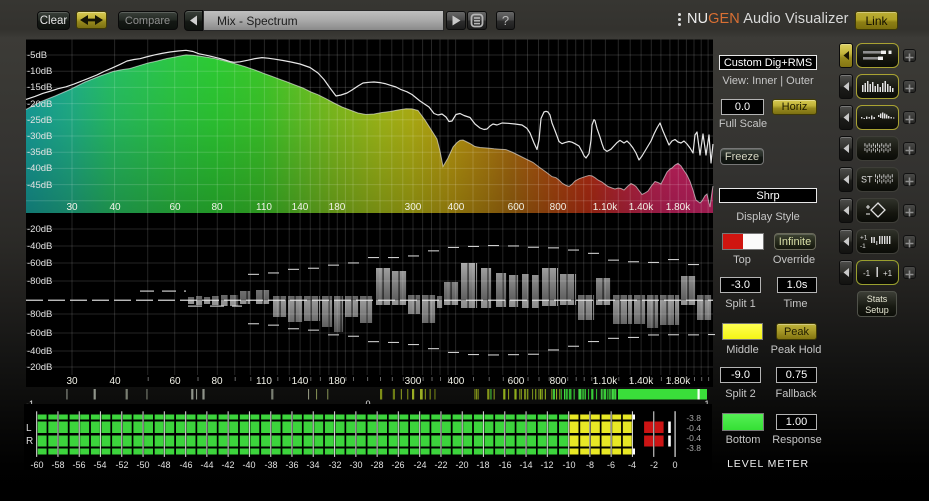  I want to click on svg-text: -50, so click(142, 465).